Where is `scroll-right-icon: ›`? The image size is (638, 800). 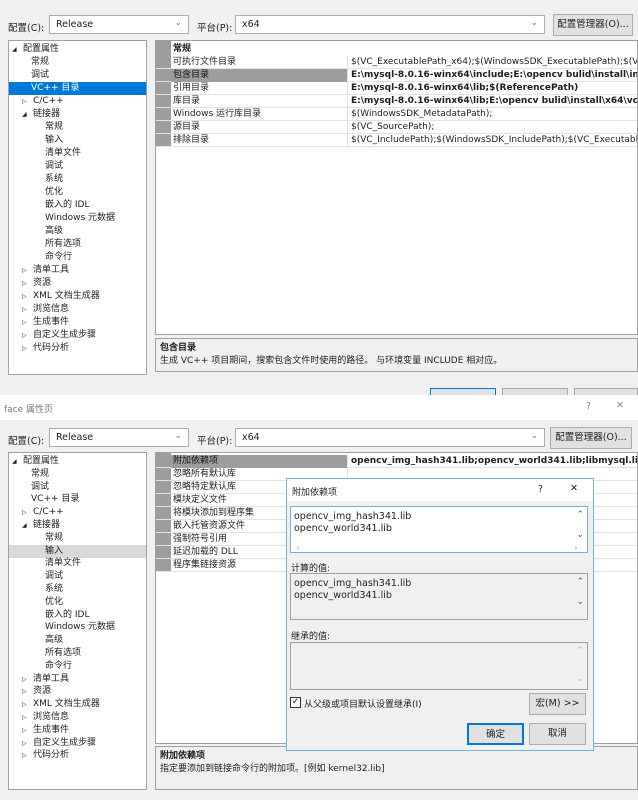 scroll-right-icon: › is located at coordinates (576, 549).